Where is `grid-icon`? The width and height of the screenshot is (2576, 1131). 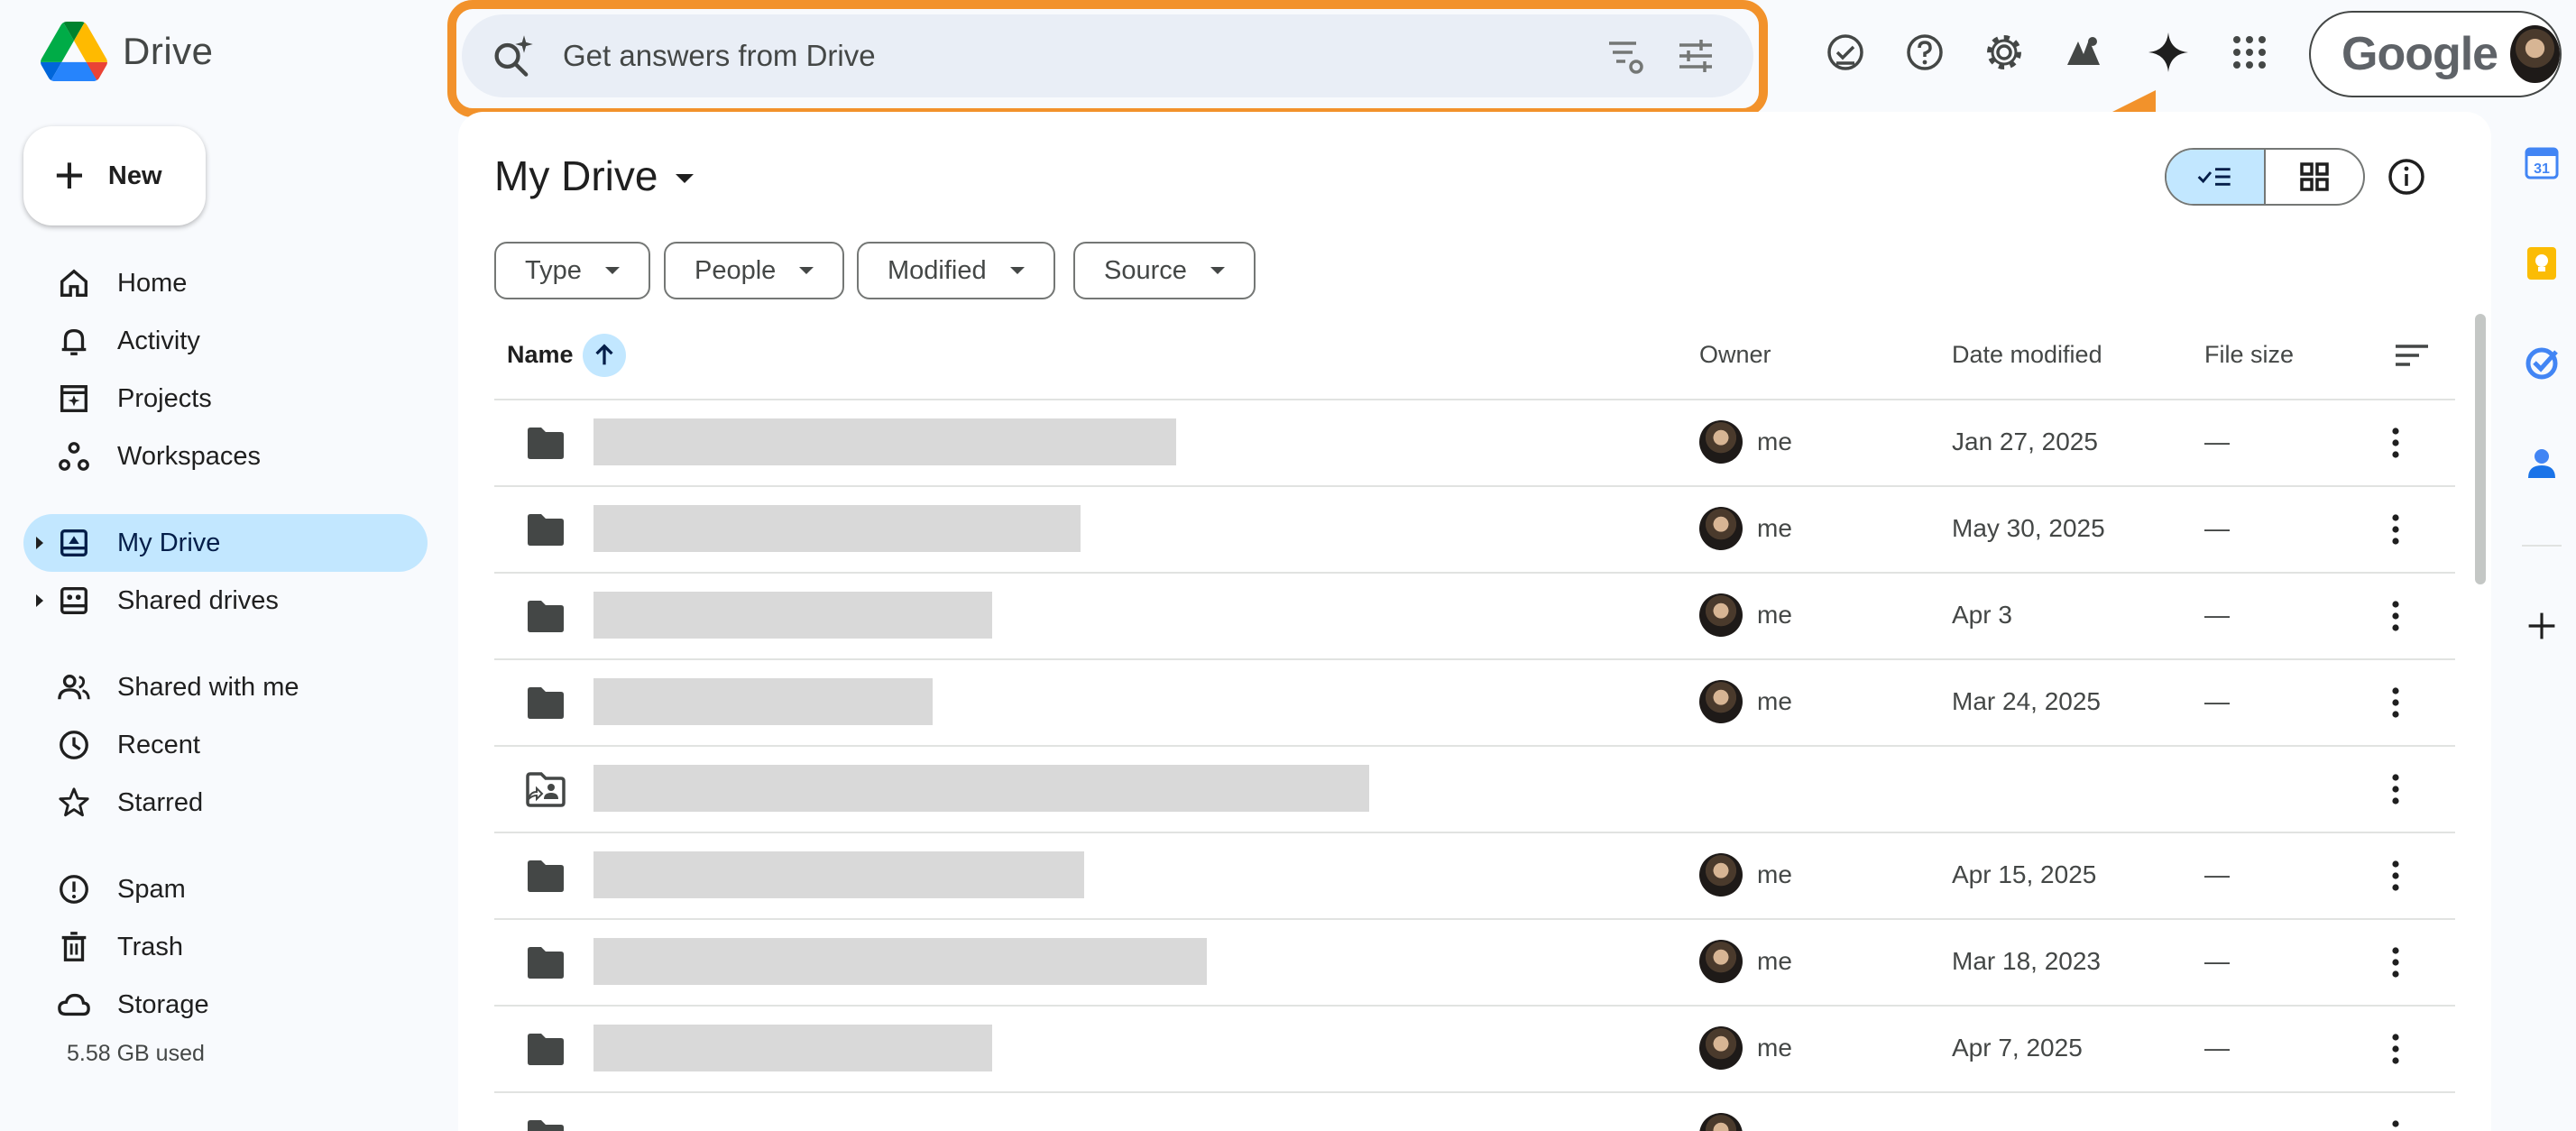 grid-icon is located at coordinates (2315, 176).